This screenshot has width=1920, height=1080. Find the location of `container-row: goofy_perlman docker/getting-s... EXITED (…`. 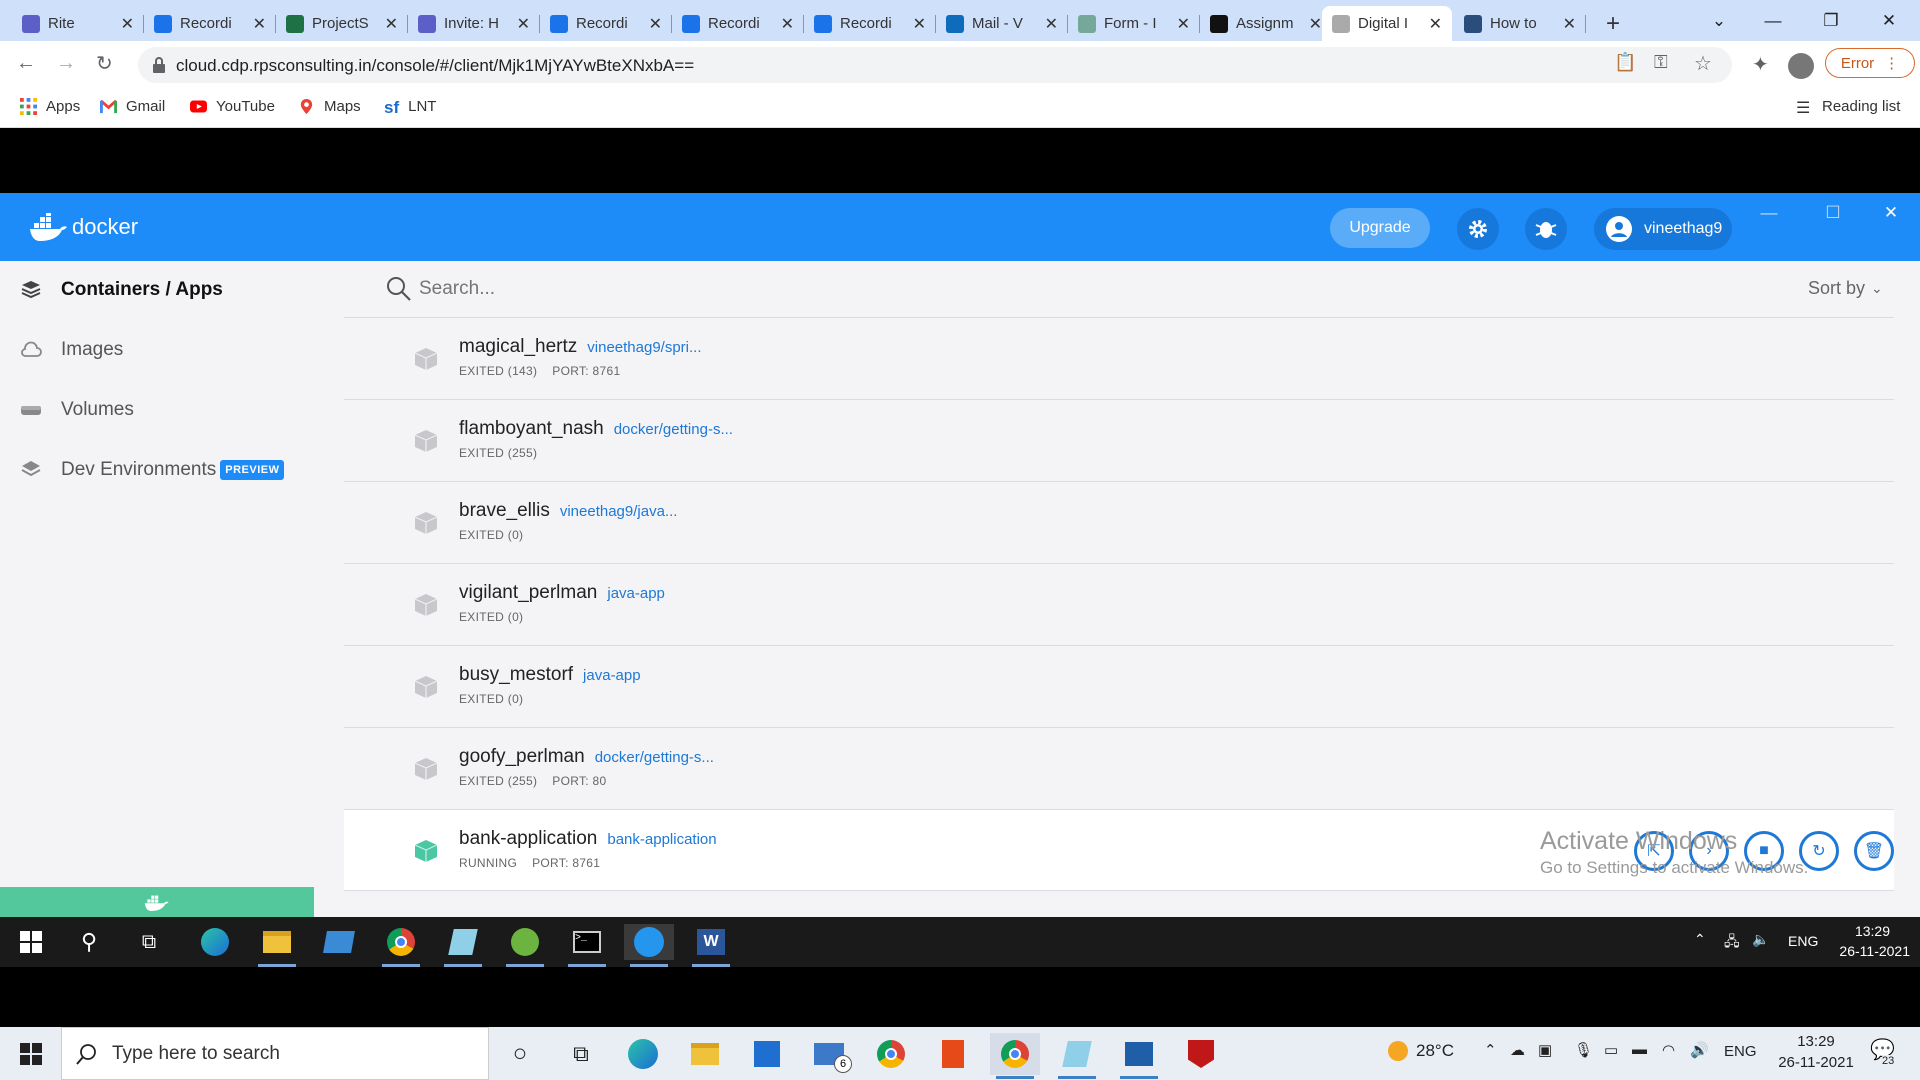

container-row: goofy_perlman docker/getting-s... EXITED (… is located at coordinates (1119, 768).